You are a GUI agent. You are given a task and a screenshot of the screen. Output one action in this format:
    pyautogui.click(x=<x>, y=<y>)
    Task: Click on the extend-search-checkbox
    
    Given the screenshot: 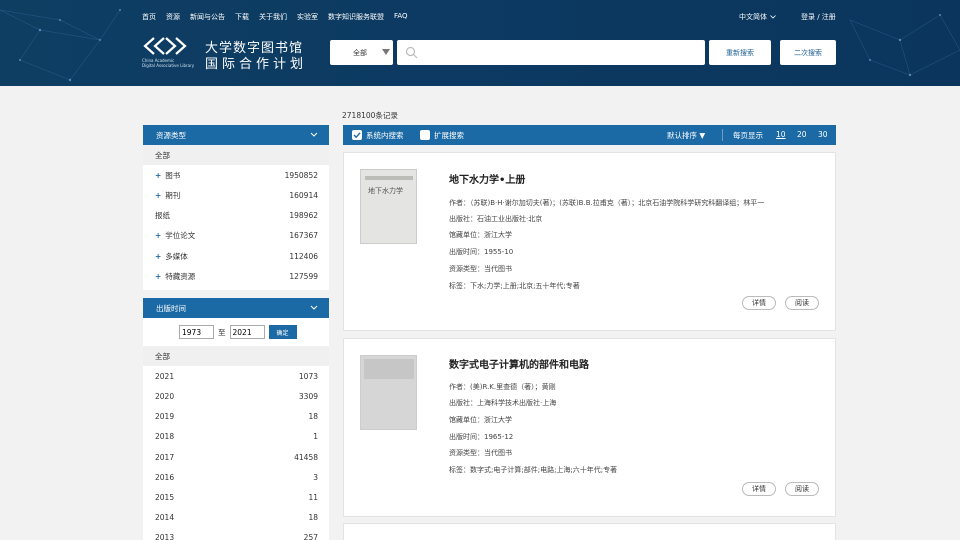 What is the action you would take?
    pyautogui.click(x=425, y=135)
    